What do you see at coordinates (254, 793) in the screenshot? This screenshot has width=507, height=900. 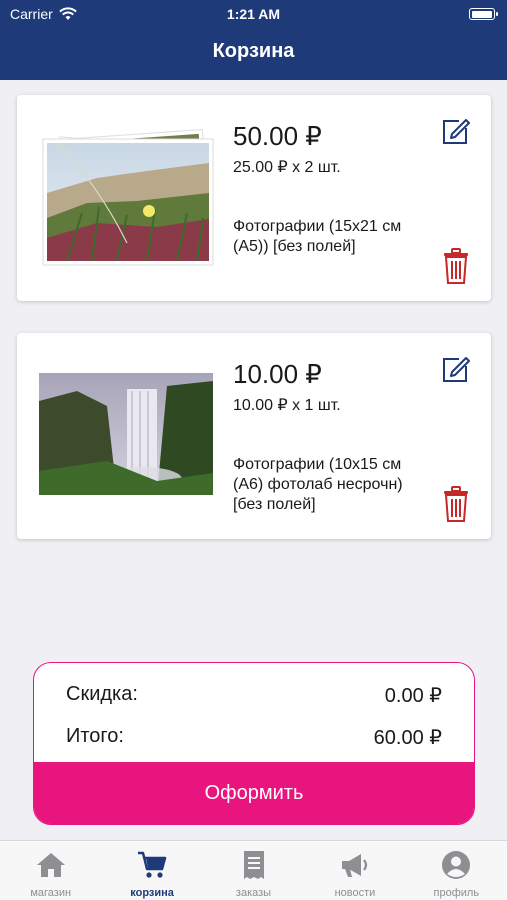 I see `checkout-button: Оформить` at bounding box center [254, 793].